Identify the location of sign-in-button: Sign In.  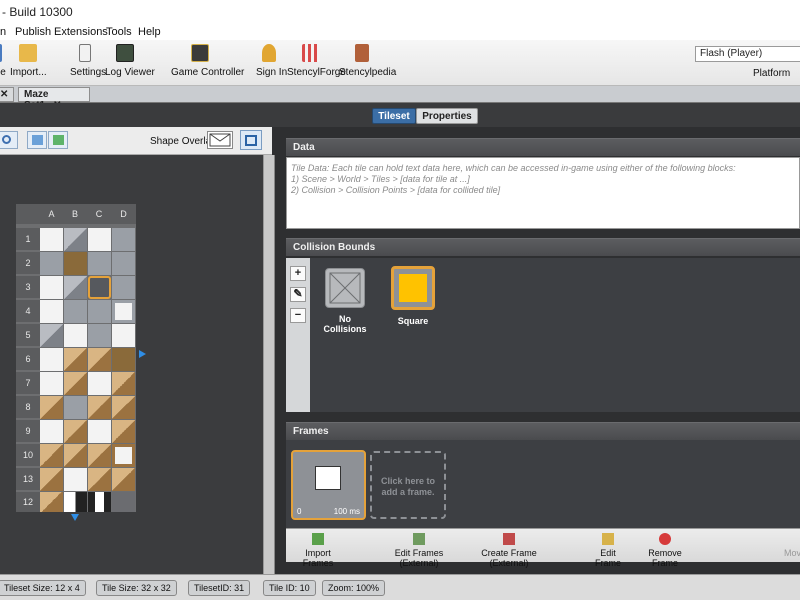
(271, 61).